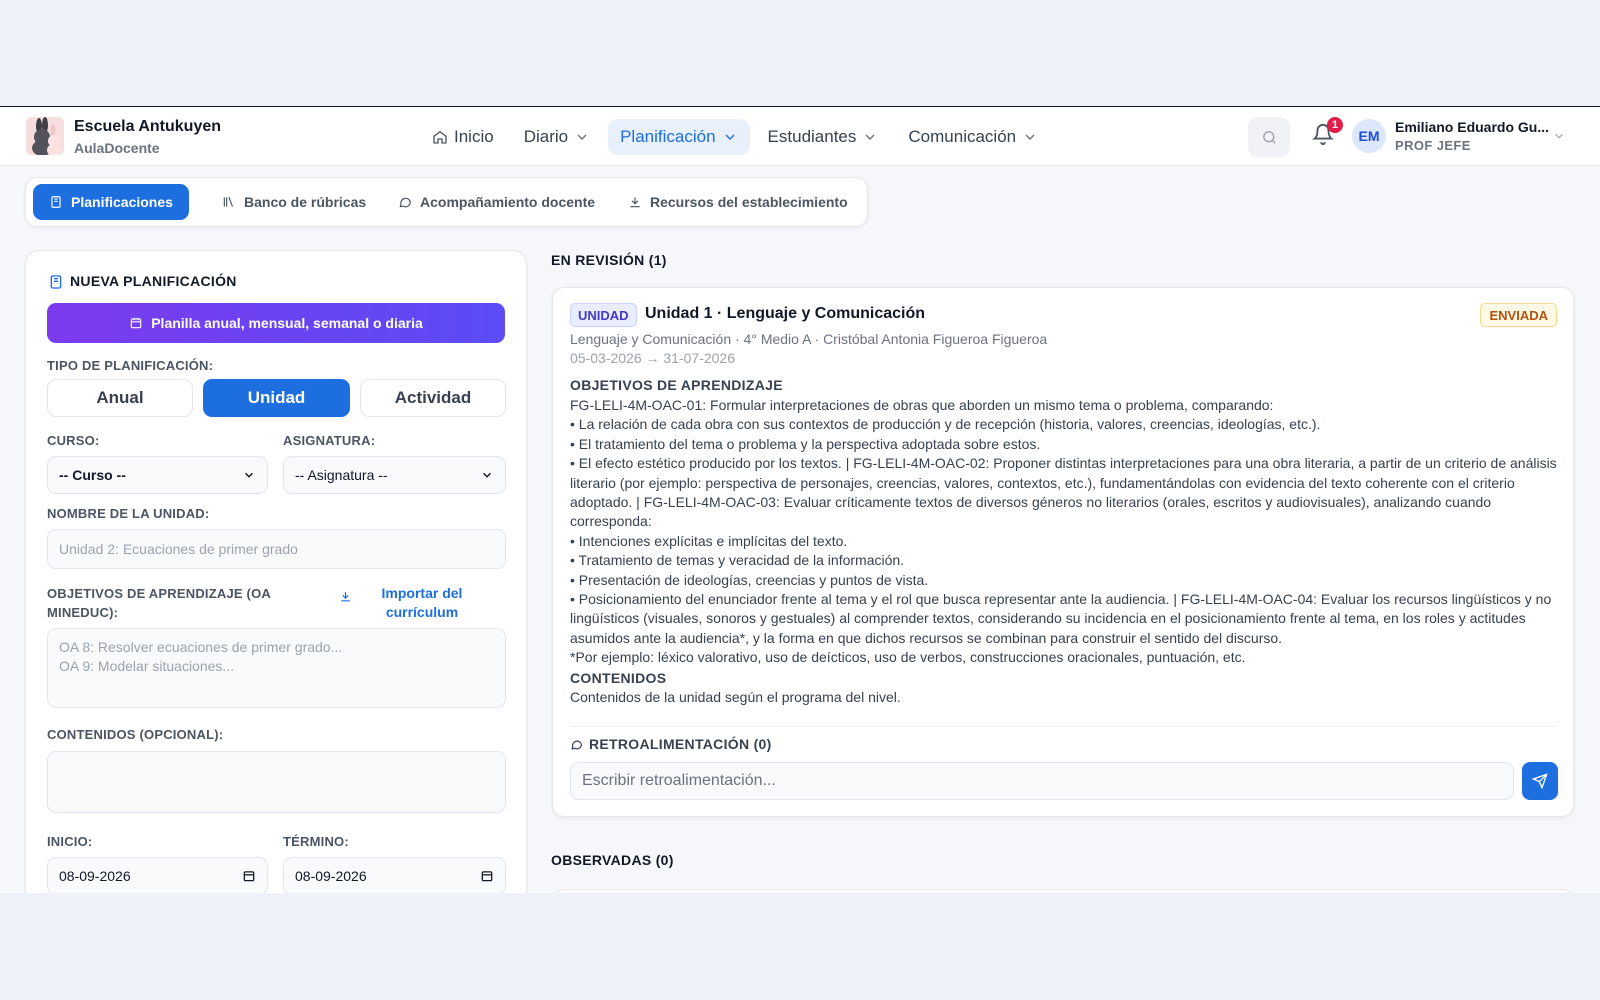 The image size is (1600, 1000). What do you see at coordinates (153, 281) in the screenshot?
I see `form-title: NUEVA PLANIFICACIÓN` at bounding box center [153, 281].